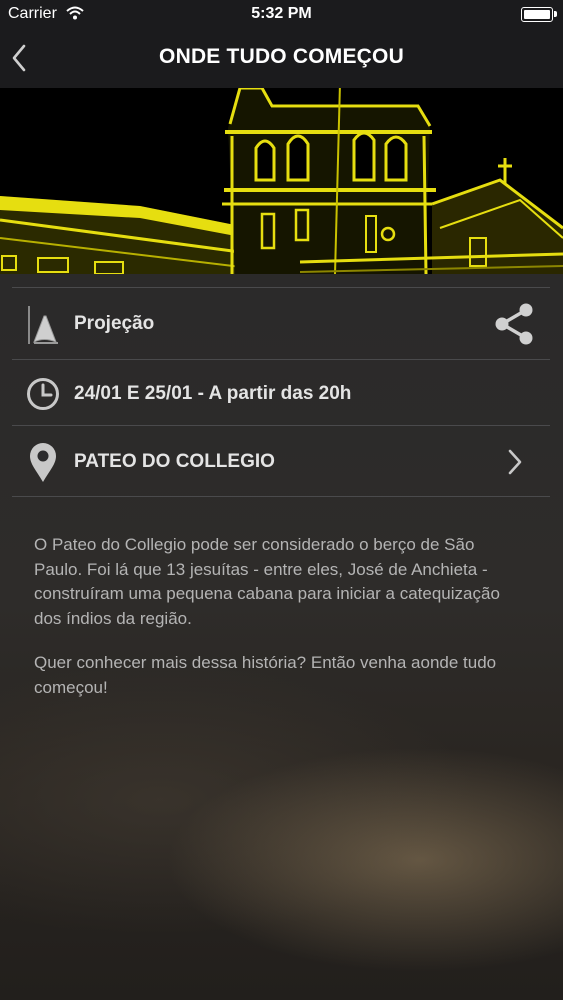 This screenshot has height=1000, width=563. I want to click on category-label: Projeção, so click(114, 323).